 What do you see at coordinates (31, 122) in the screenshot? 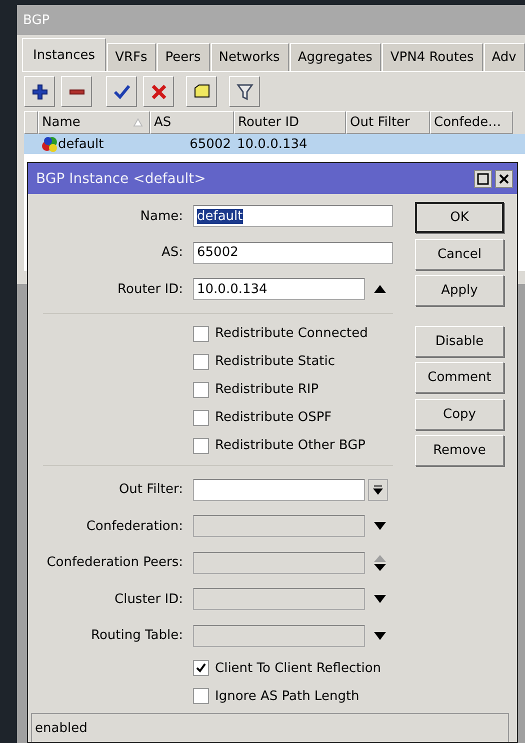
I see `header-corner` at bounding box center [31, 122].